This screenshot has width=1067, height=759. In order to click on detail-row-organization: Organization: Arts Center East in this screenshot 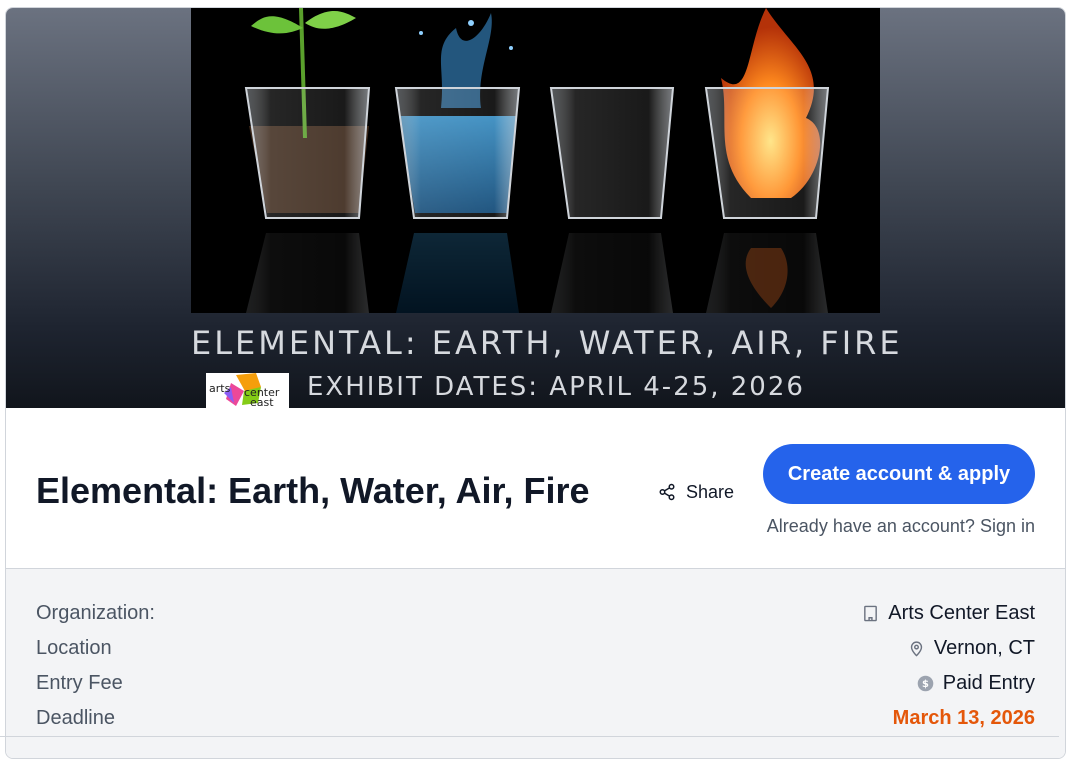, I will do `click(535, 613)`.